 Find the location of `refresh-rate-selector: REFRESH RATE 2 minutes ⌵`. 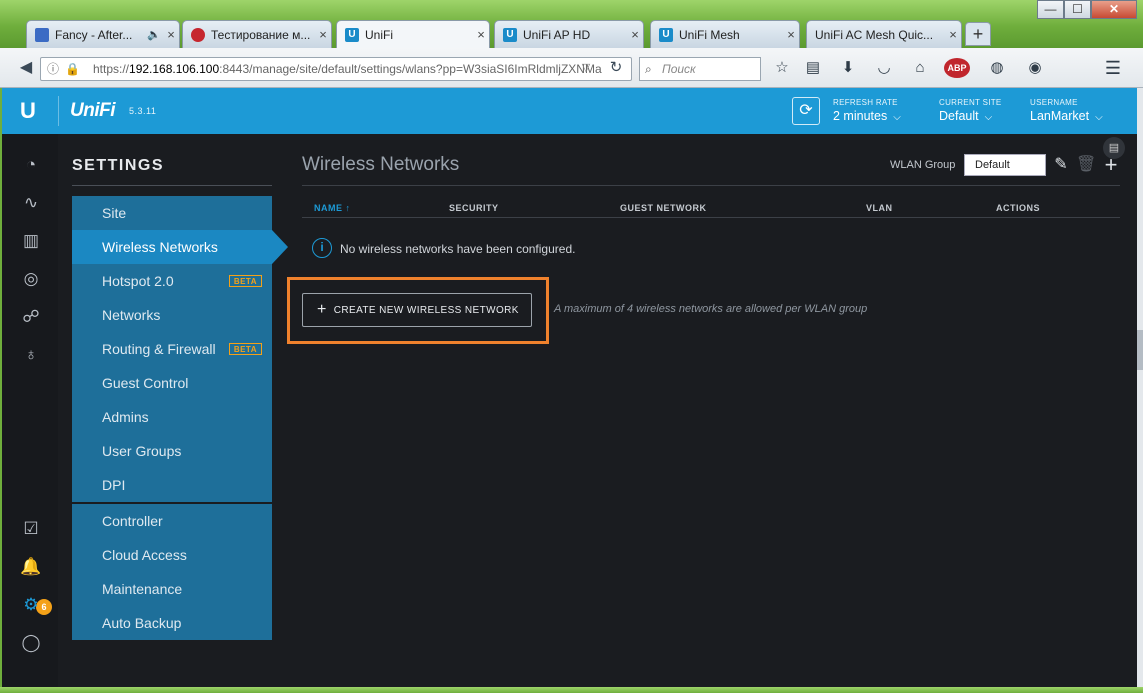

refresh-rate-selector: REFRESH RATE 2 minutes ⌵ is located at coordinates (867, 110).